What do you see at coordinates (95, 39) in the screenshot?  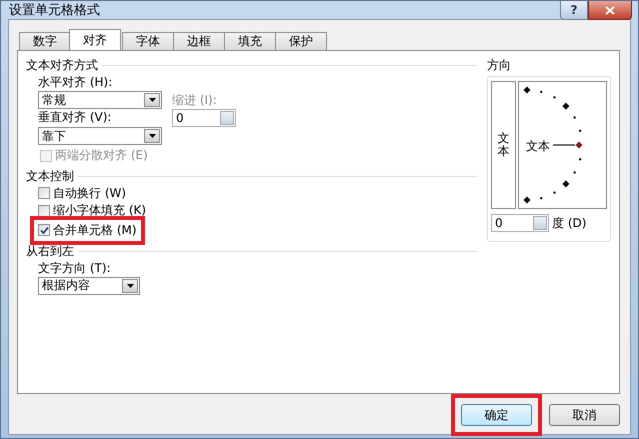 I see `tab: 对齐` at bounding box center [95, 39].